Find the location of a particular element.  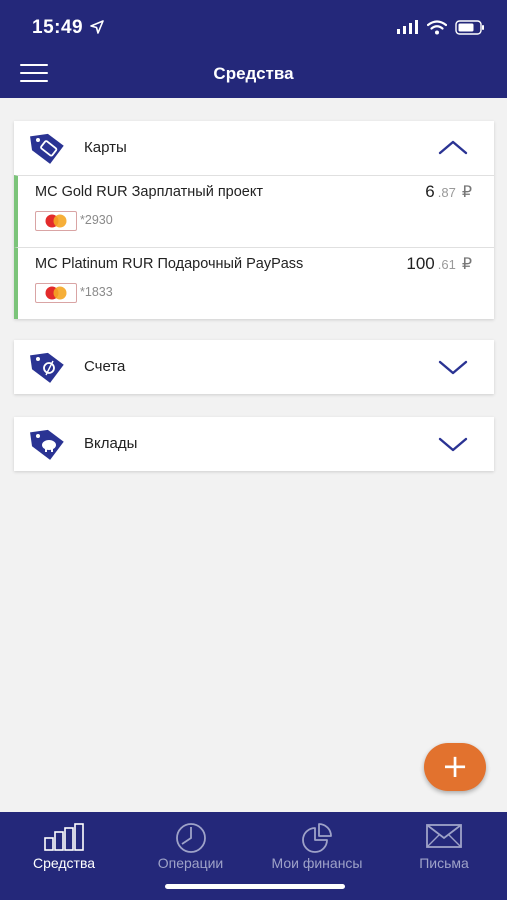

status-time: 15:49 is located at coordinates (58, 27).